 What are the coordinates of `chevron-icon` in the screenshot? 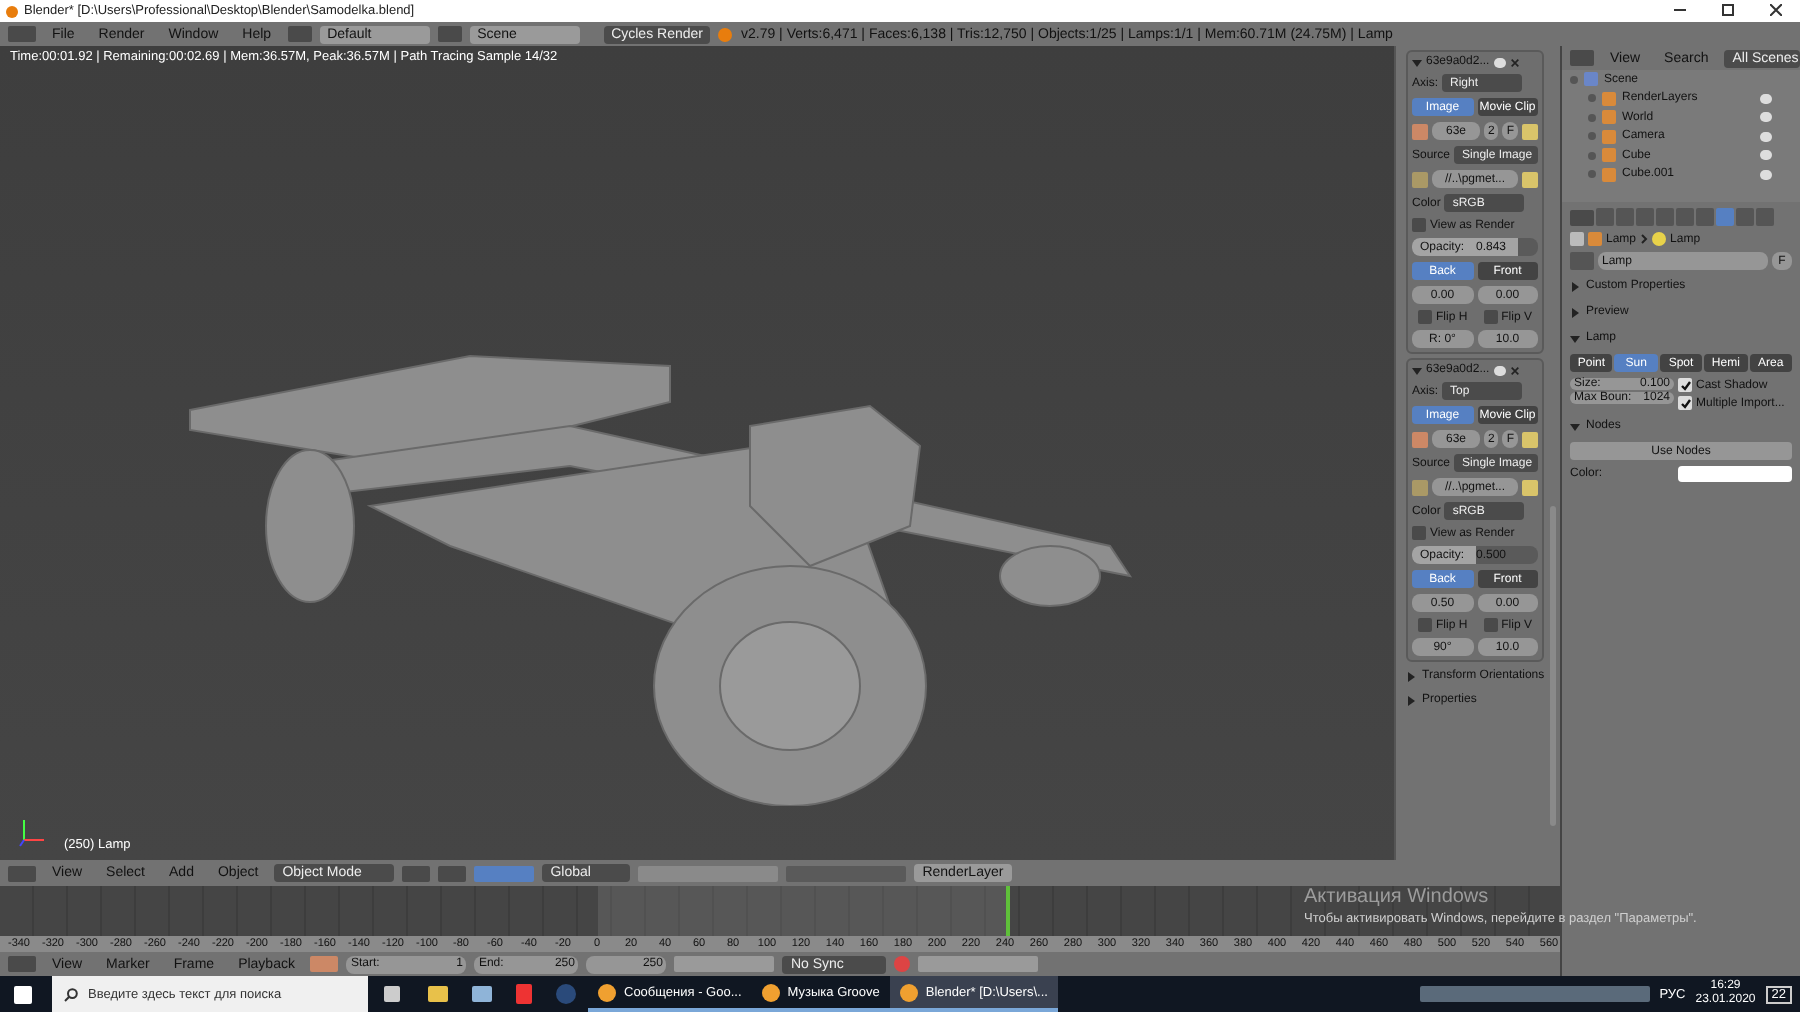 It's located at (1644, 239).